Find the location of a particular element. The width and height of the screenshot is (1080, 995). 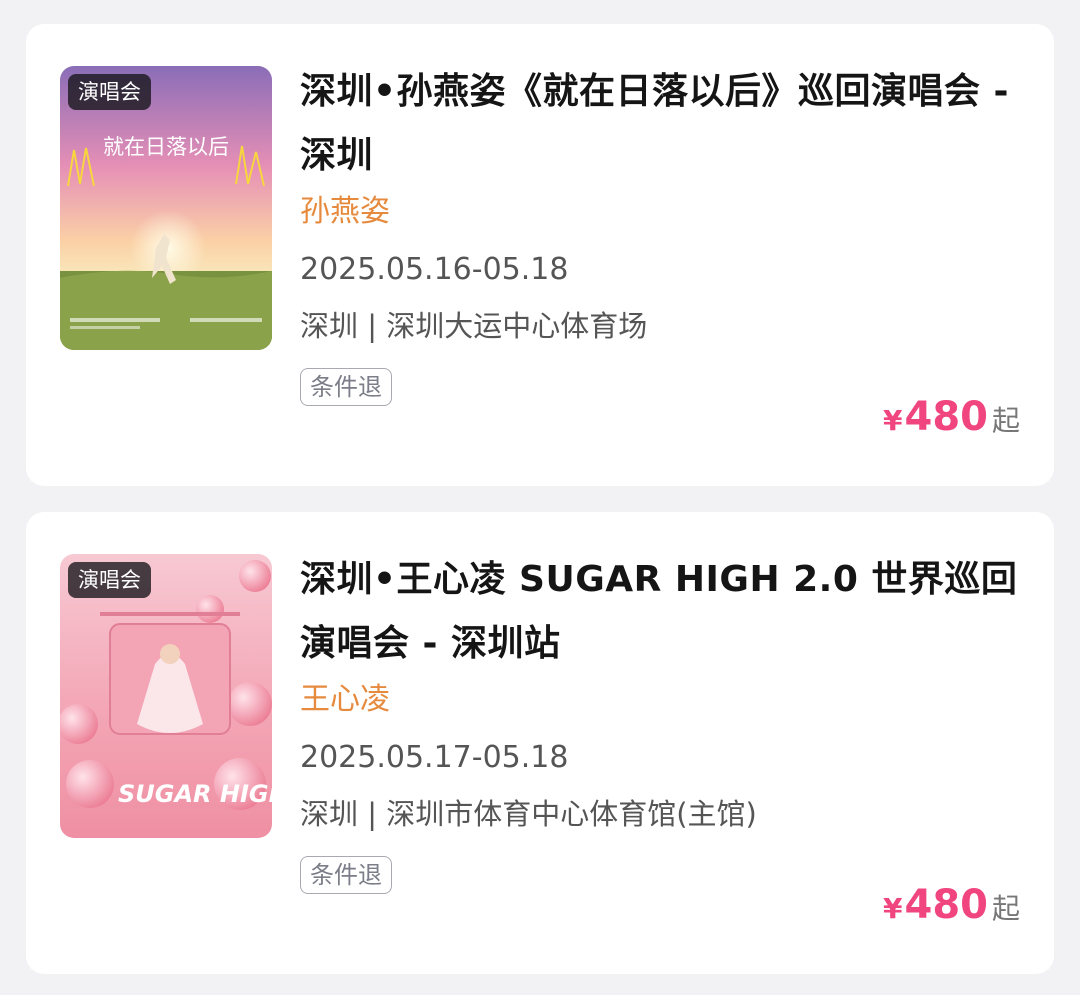

event-poster: SUGAR HIGH 演唱会 is located at coordinates (166, 696).